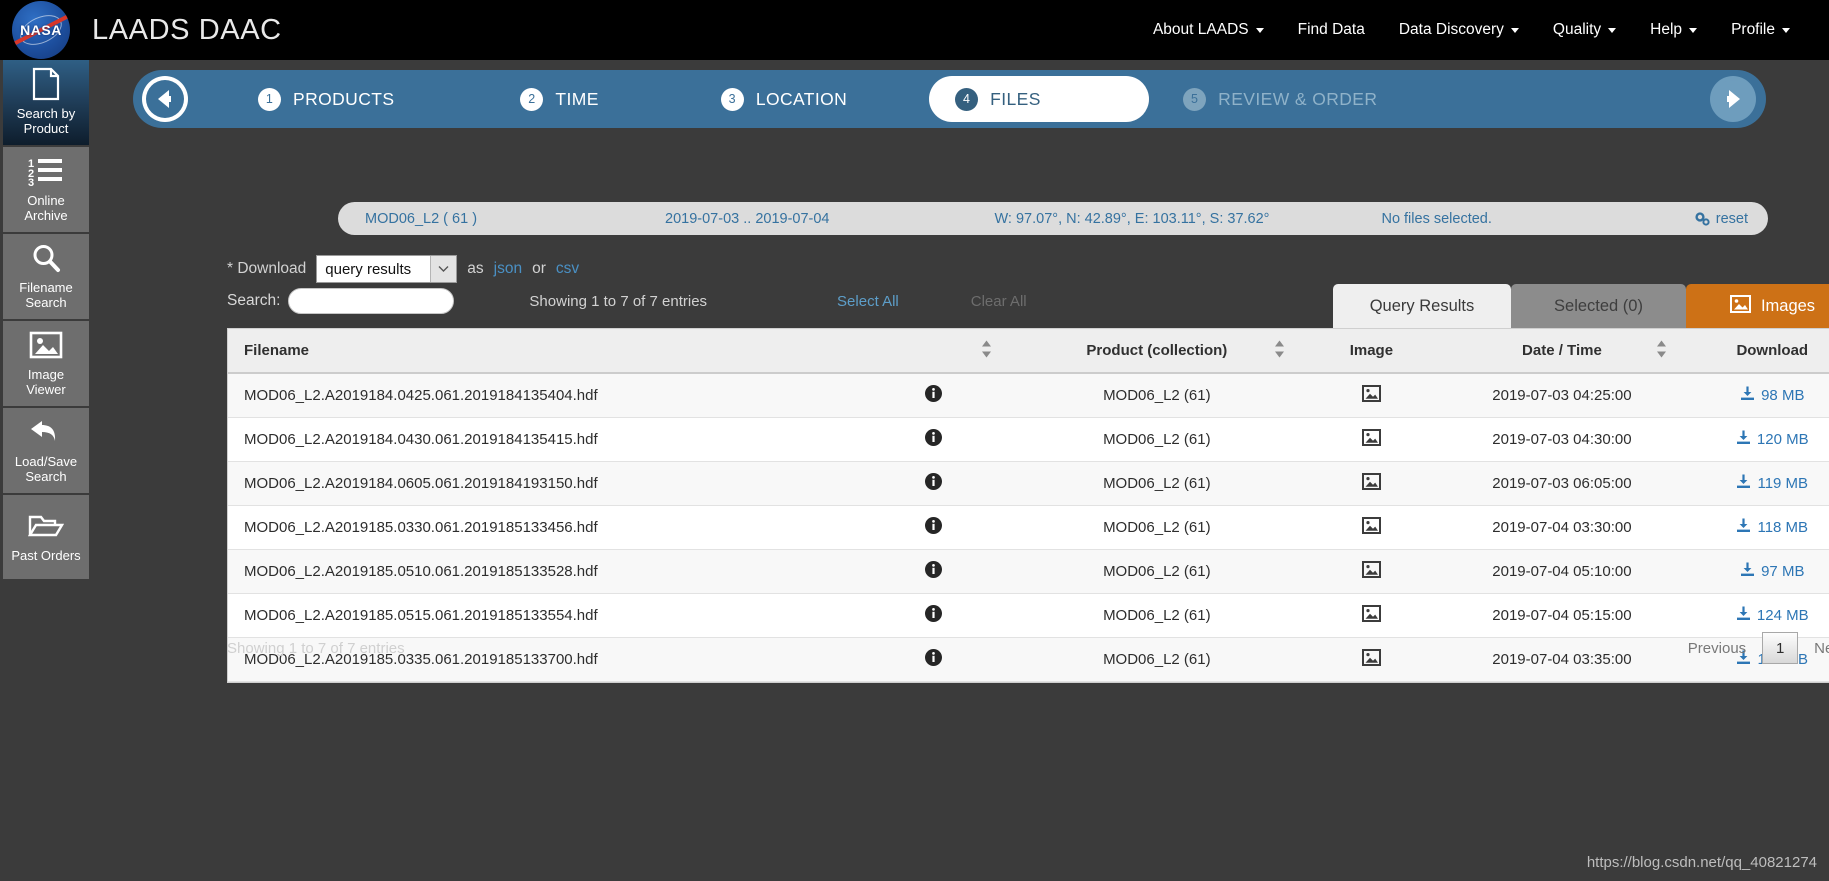  What do you see at coordinates (1772, 395) in the screenshot?
I see `download-link: 98 MB` at bounding box center [1772, 395].